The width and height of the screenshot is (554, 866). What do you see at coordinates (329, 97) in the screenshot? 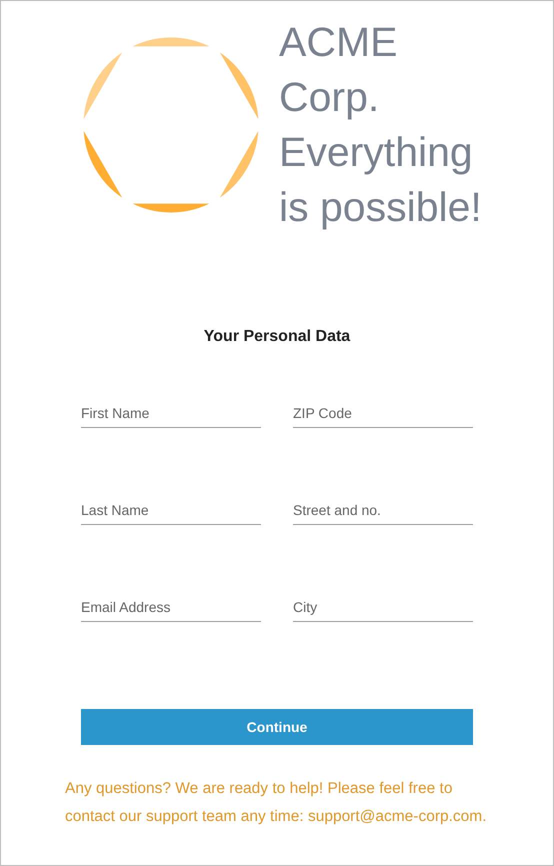
I see `brand-tagline: Corp.` at bounding box center [329, 97].